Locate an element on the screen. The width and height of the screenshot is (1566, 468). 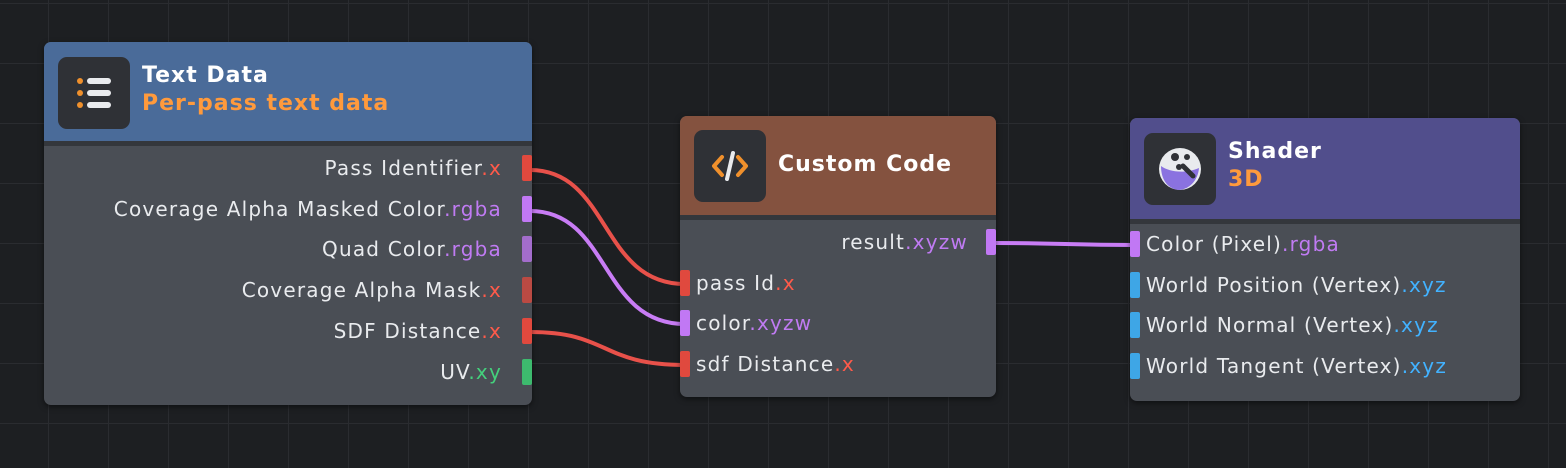
output-coverage-alpha-masked-color: Coverage Alpha Masked Color.rgba is located at coordinates (308, 209).